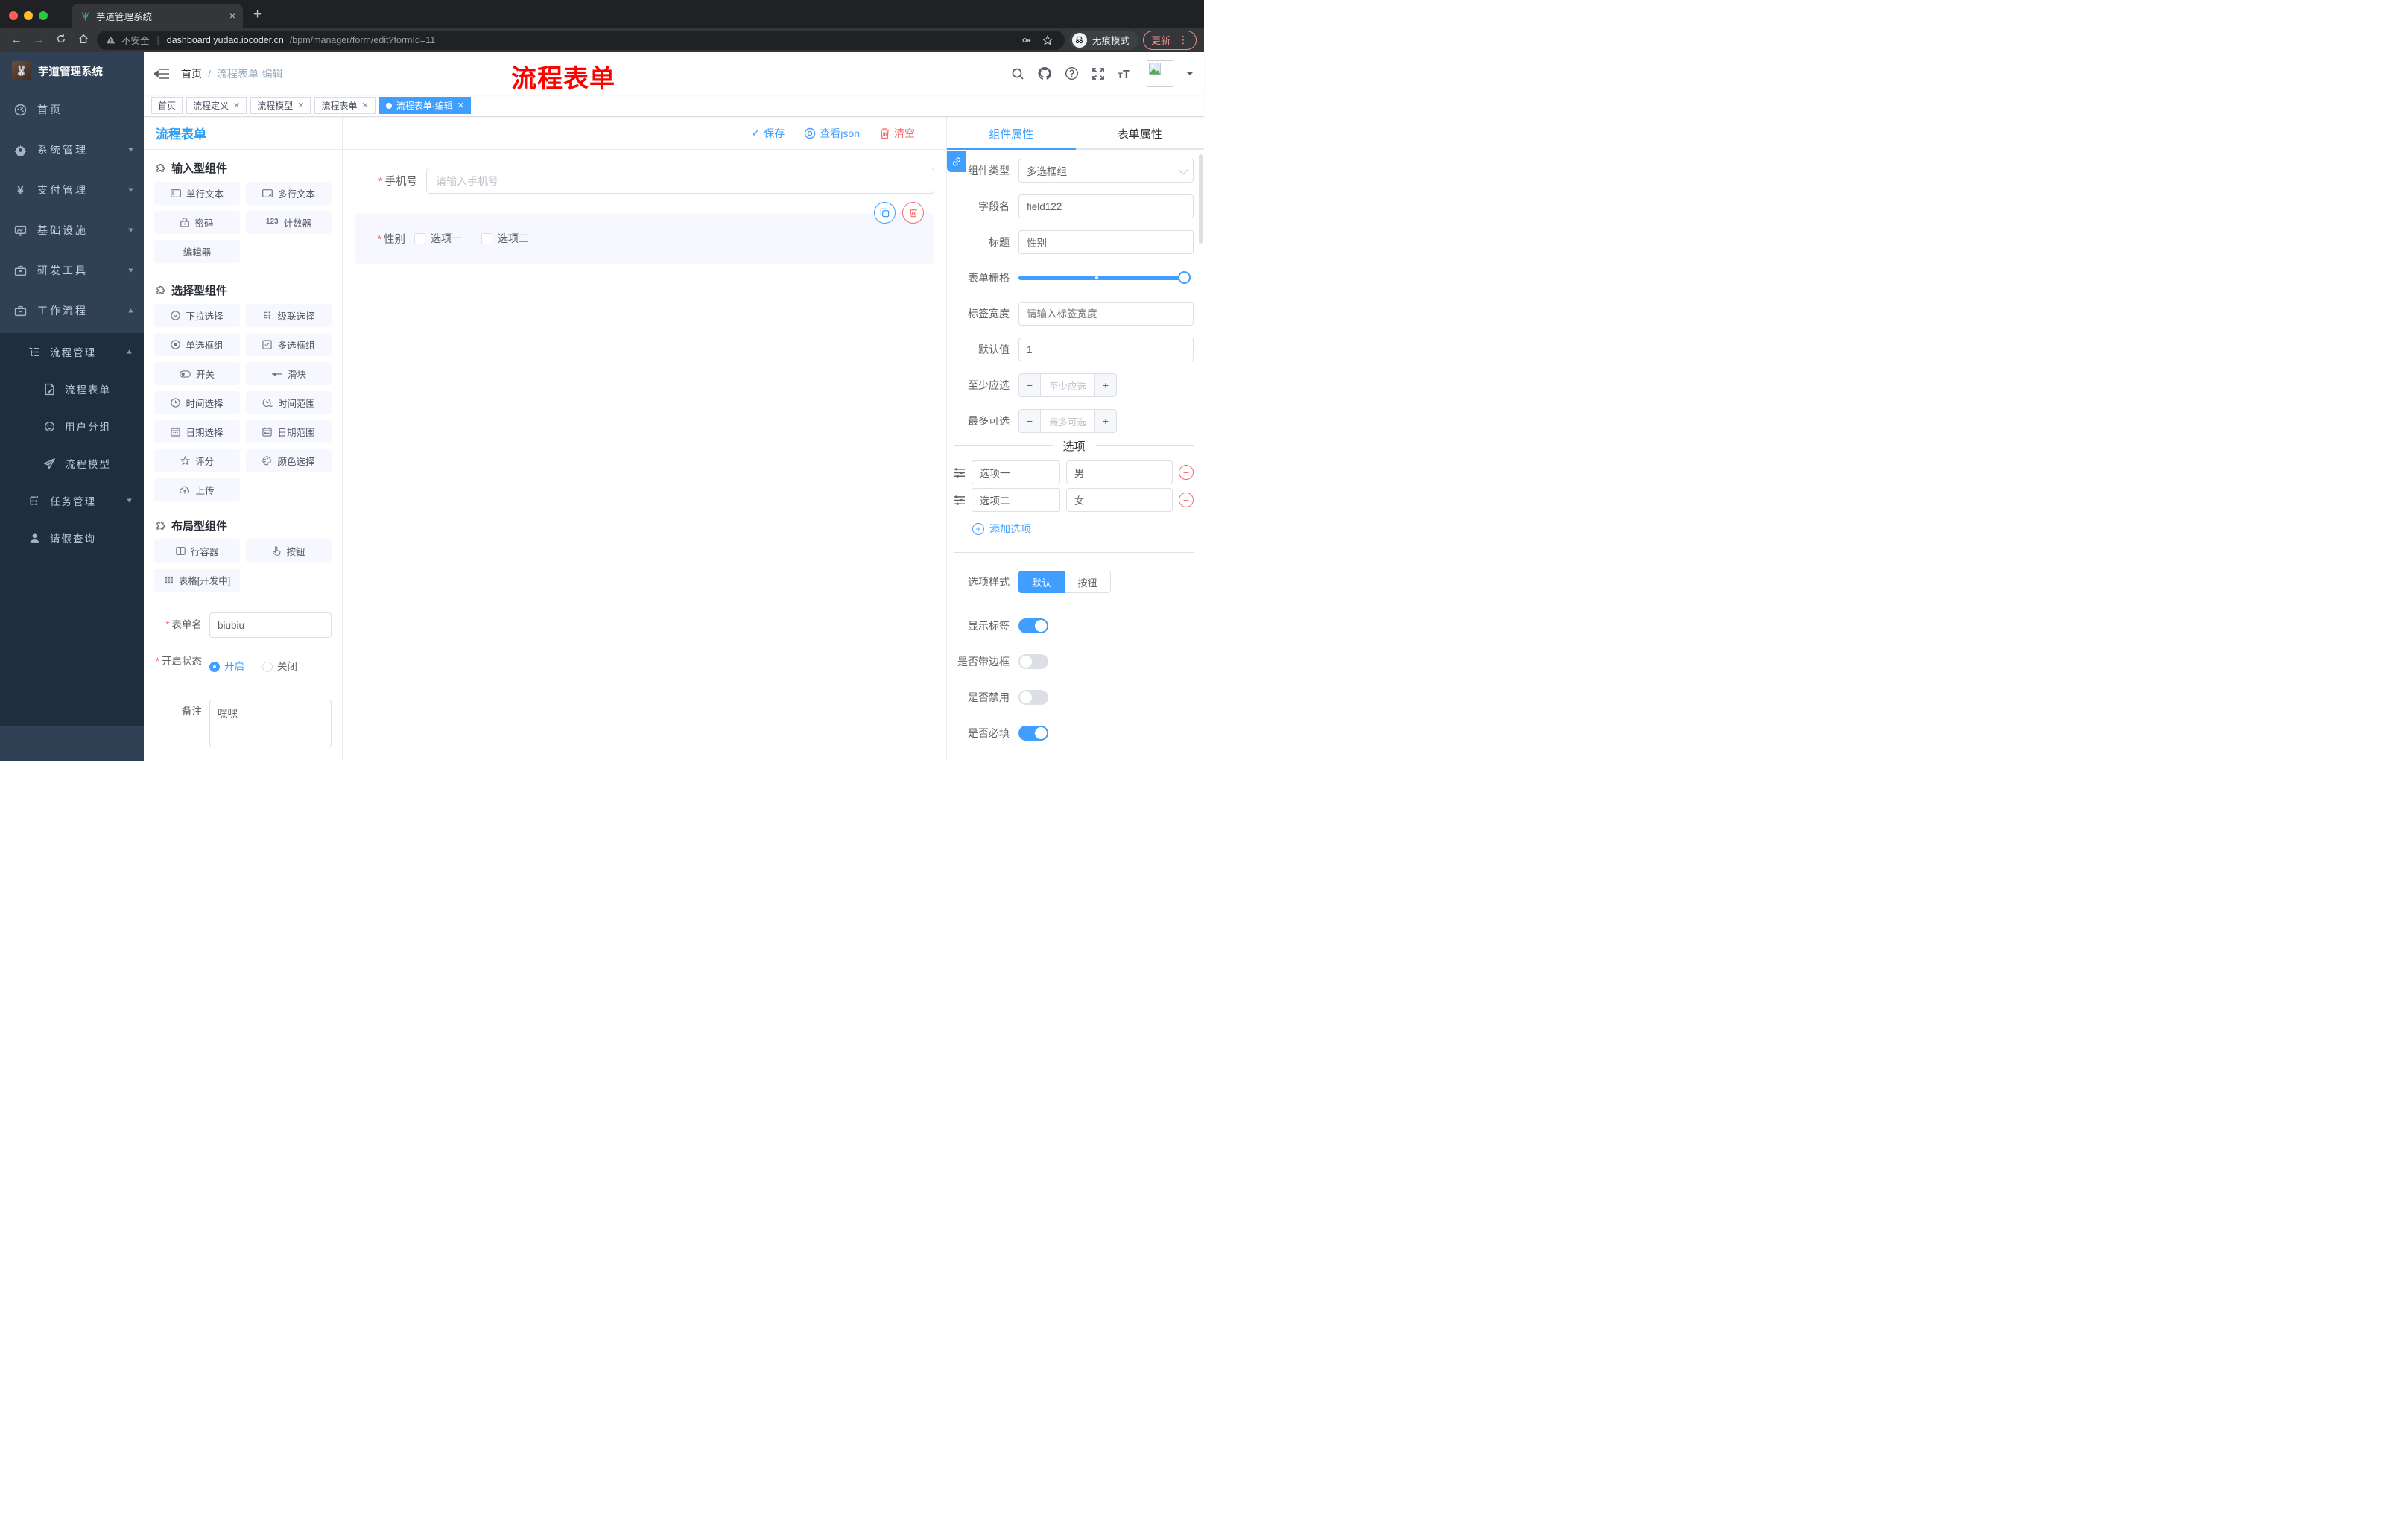  I want to click on default-value-input, so click(1106, 350).